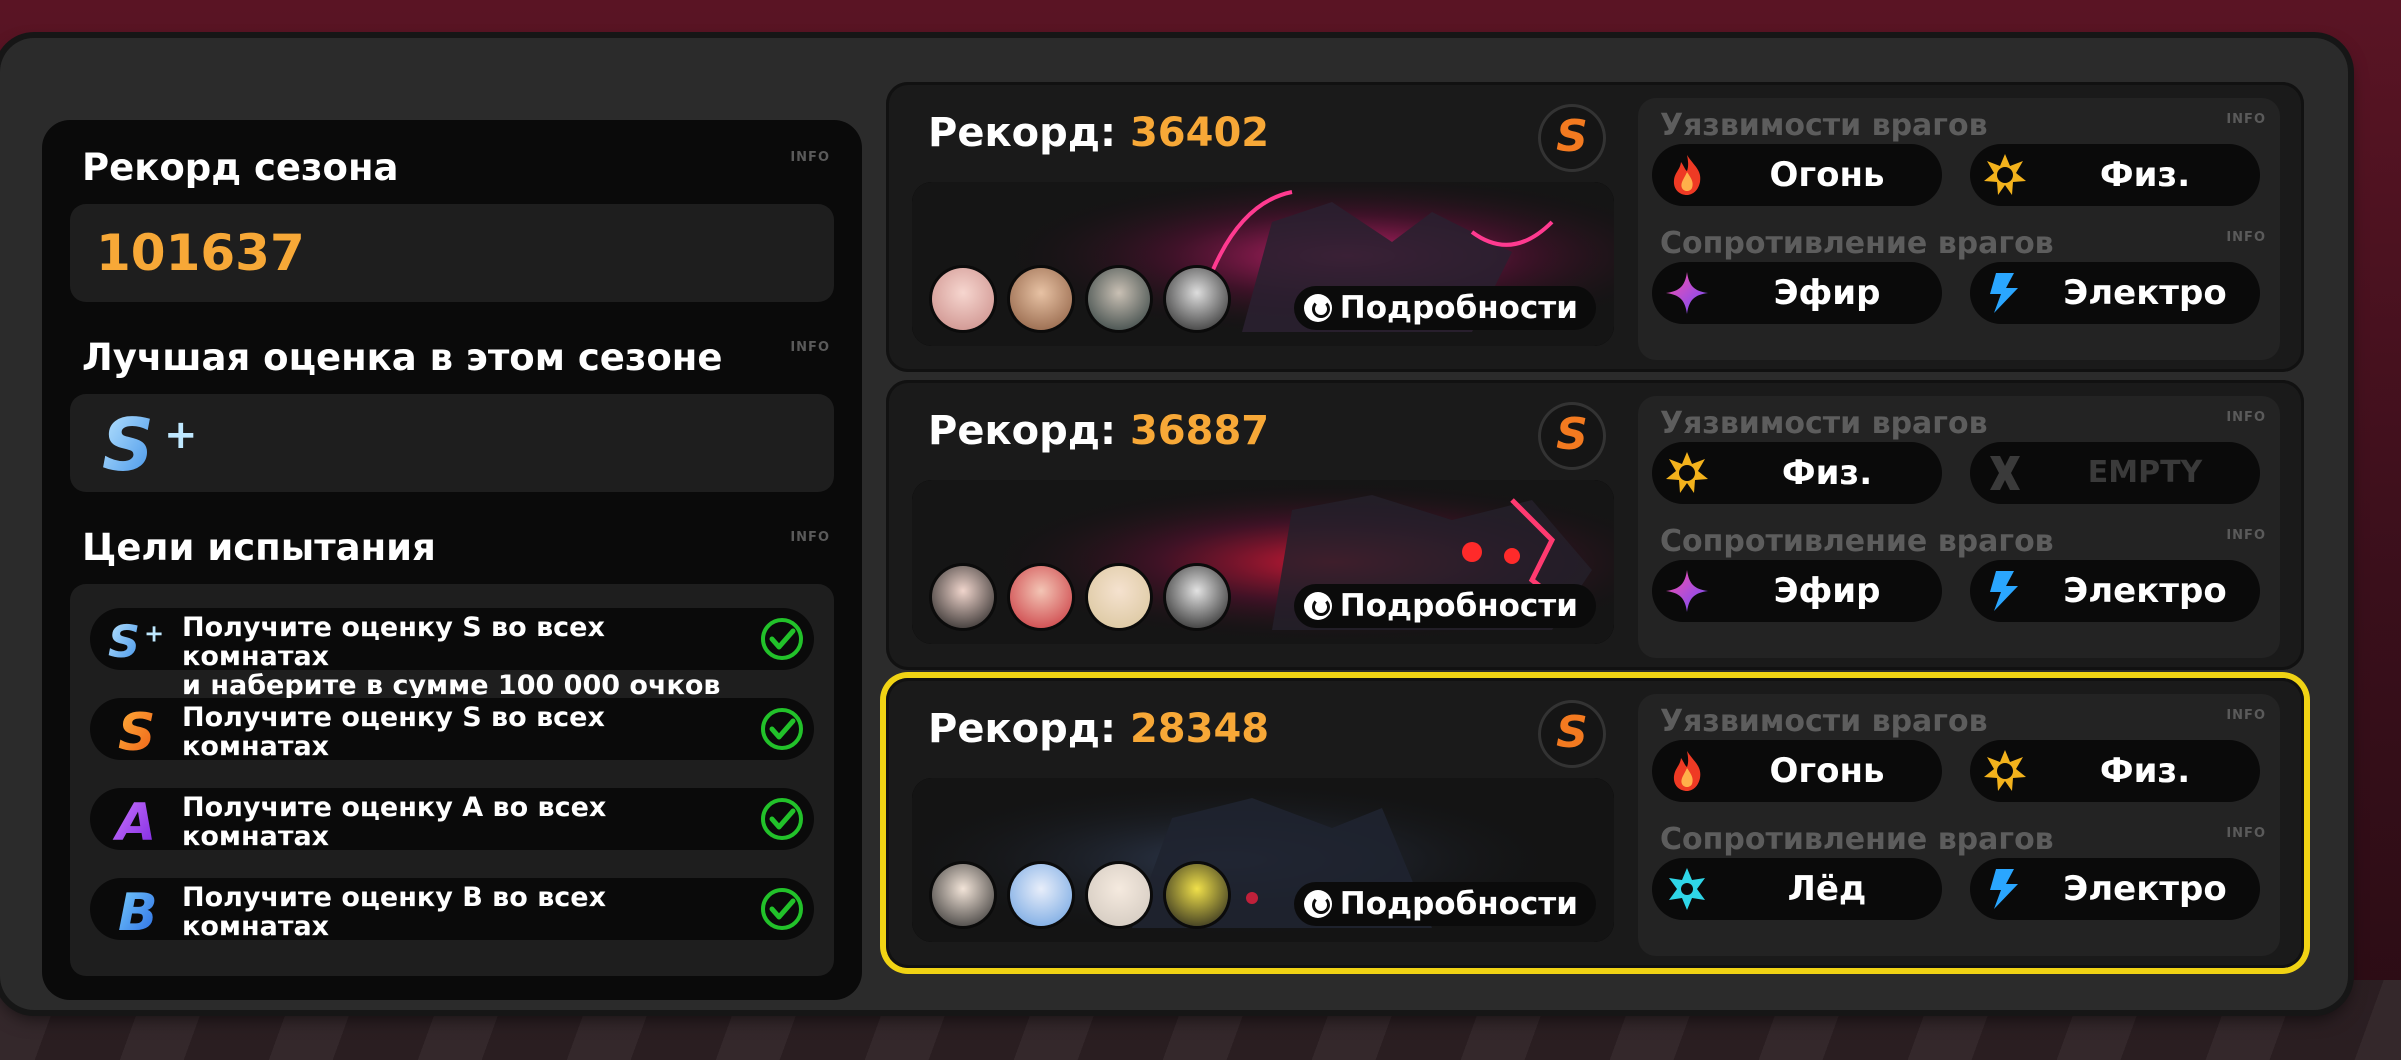 This screenshot has width=2401, height=1060. Describe the element at coordinates (2145, 472) in the screenshot. I see `weakness-name: EMPTY` at that location.